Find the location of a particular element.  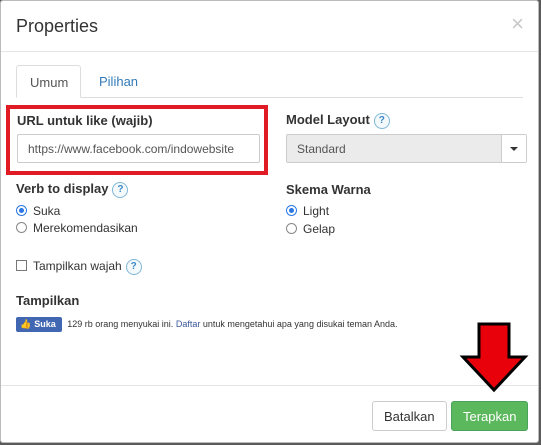

like-count-text: 129 rb orang menyukai ini. is located at coordinates (120, 323).